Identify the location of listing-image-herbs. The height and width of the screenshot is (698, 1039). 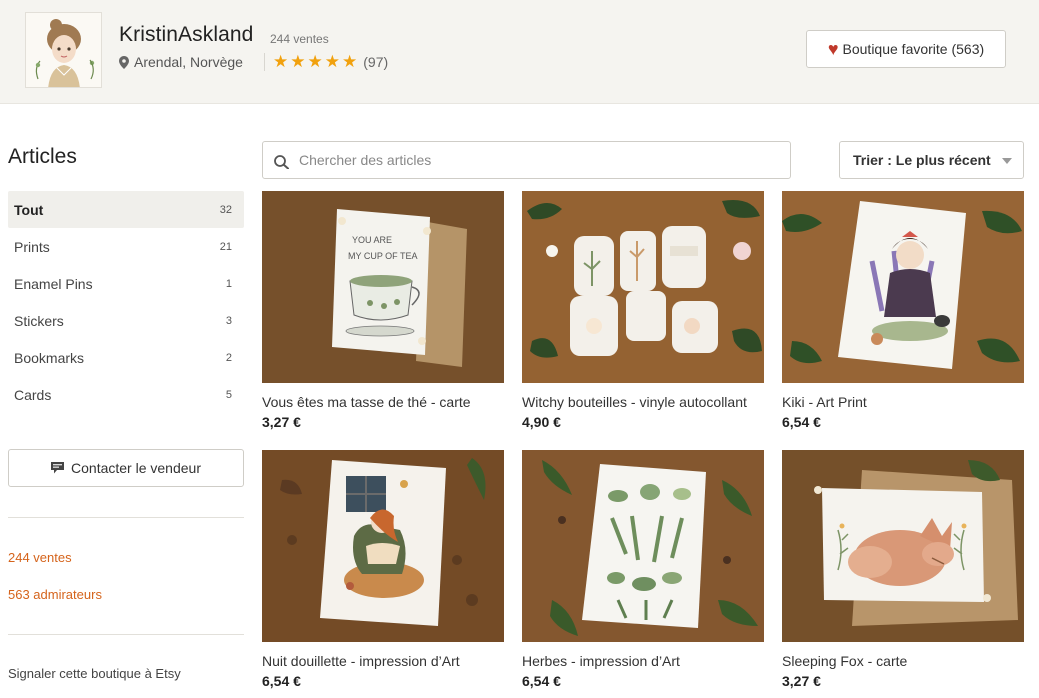
(643, 546).